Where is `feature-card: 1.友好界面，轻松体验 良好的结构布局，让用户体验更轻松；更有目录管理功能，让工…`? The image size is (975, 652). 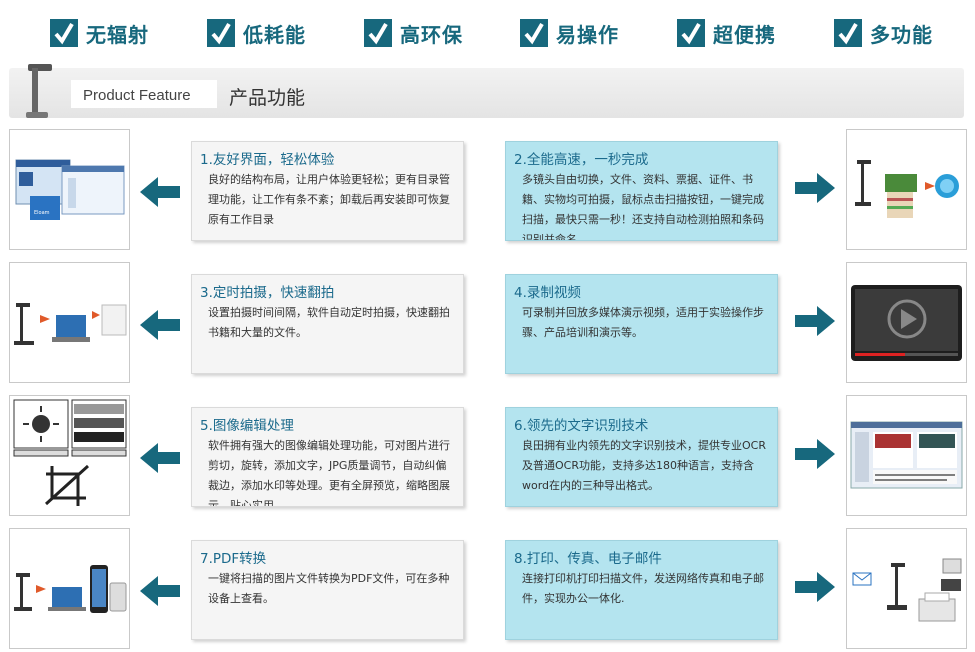
feature-card: 1.友好界面，轻松体验 良好的结构布局，让用户体验更轻松；更有目录管理功能，让工… is located at coordinates (327, 191).